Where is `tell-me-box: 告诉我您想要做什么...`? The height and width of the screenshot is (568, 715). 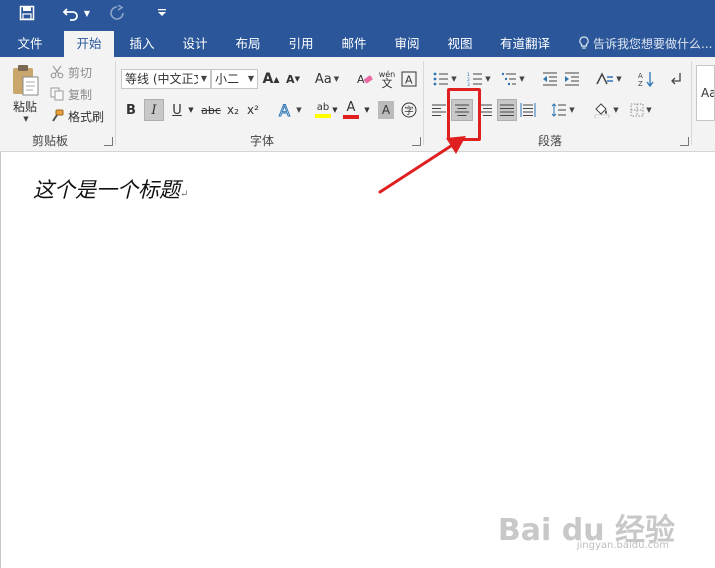 tell-me-box: 告诉我您想要做什么... is located at coordinates (645, 44).